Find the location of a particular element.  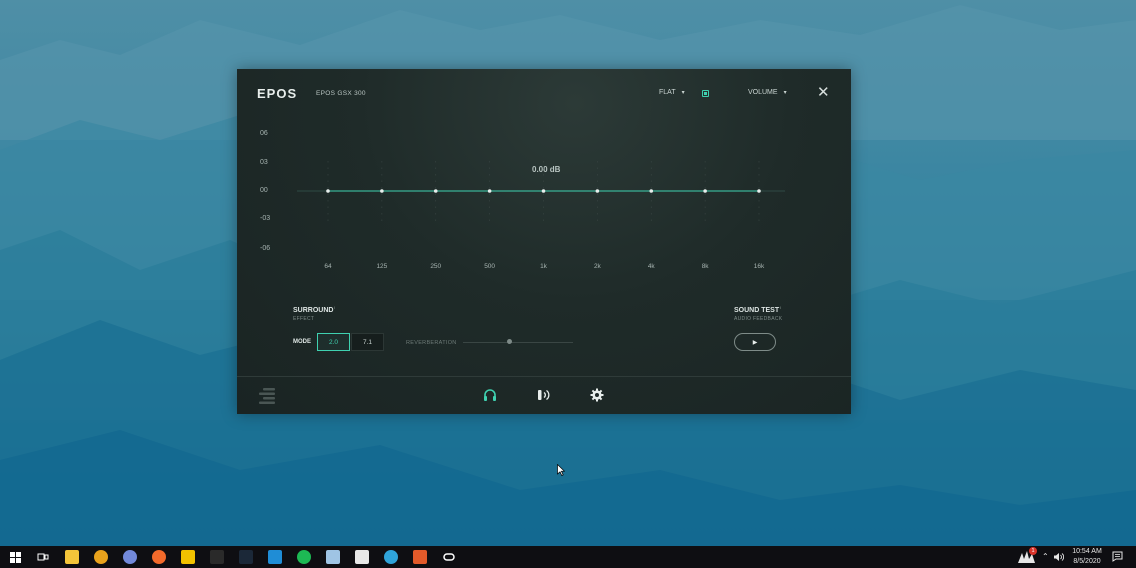

mouse-cursor-icon is located at coordinates (561, 470).